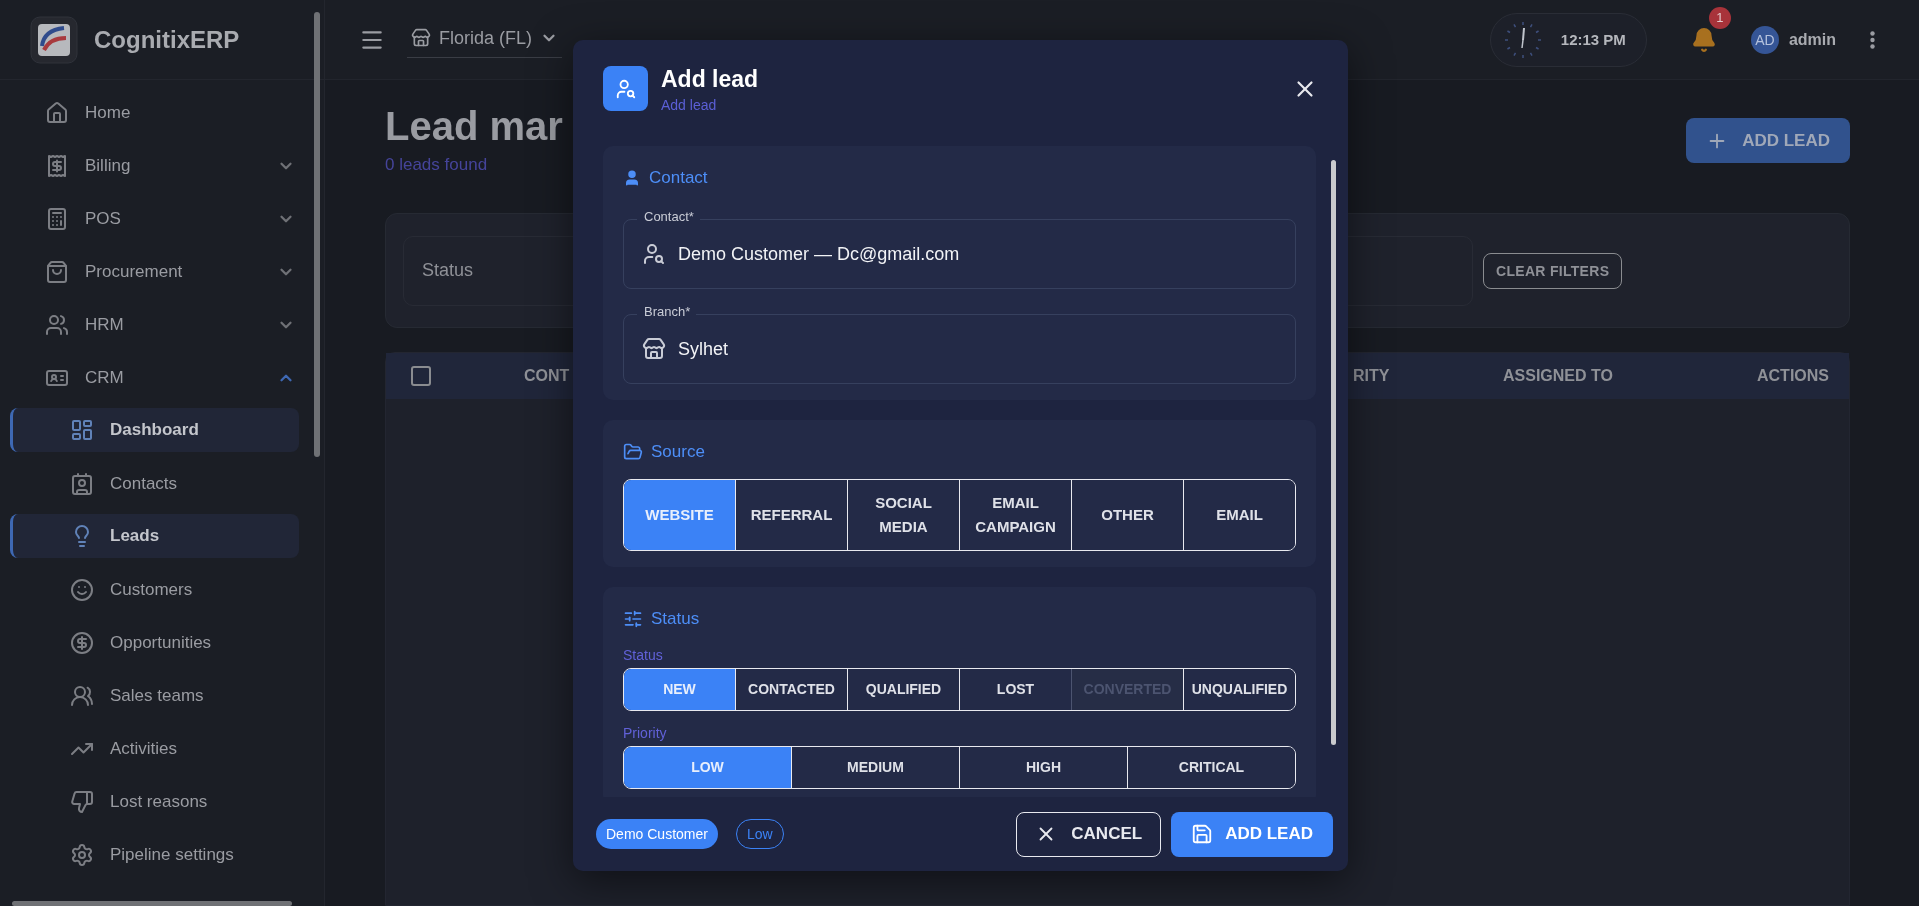  I want to click on notification-badge: 1, so click(1719, 17).